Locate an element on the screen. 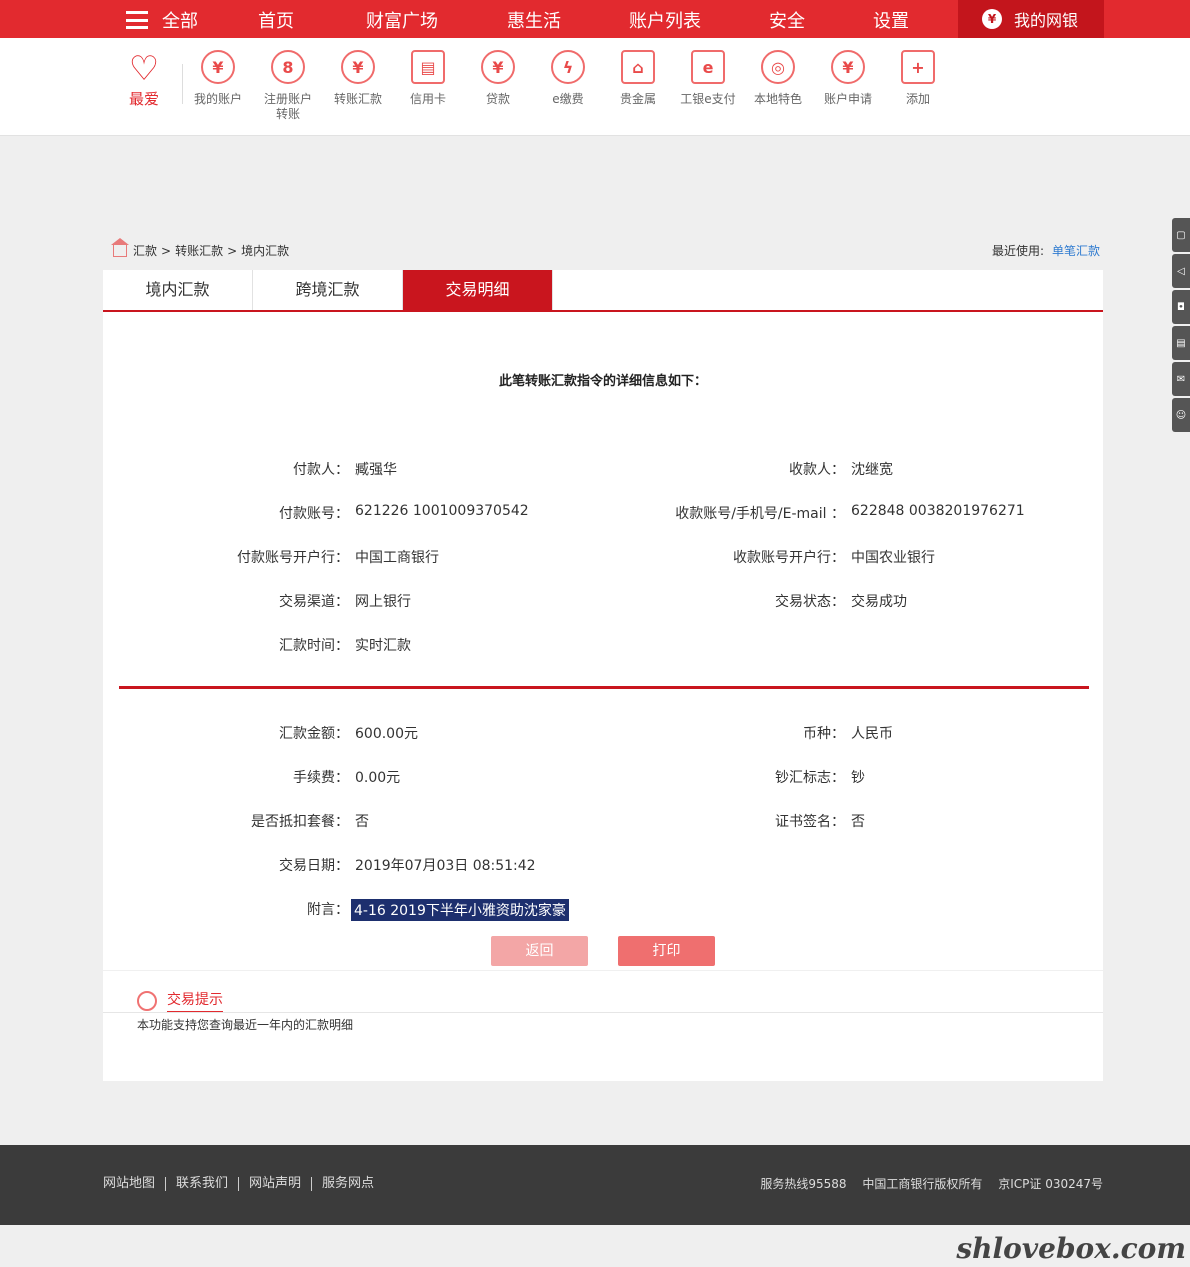 This screenshot has height=1267, width=1190. recent-link-single-transfer: 单笔汇款 is located at coordinates (1076, 251).